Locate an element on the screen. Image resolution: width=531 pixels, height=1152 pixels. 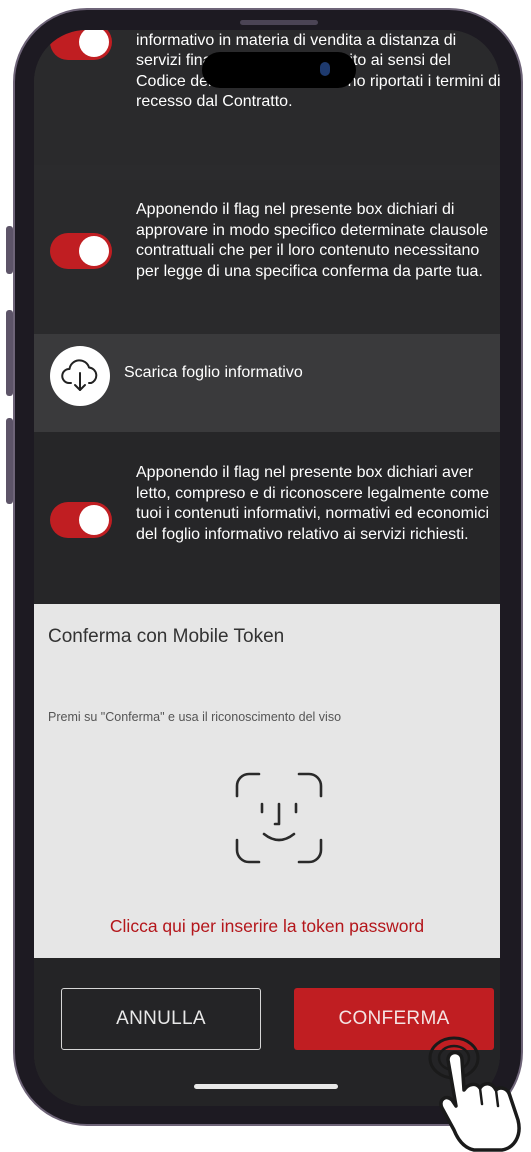
camera-dot is located at coordinates (325, 69).